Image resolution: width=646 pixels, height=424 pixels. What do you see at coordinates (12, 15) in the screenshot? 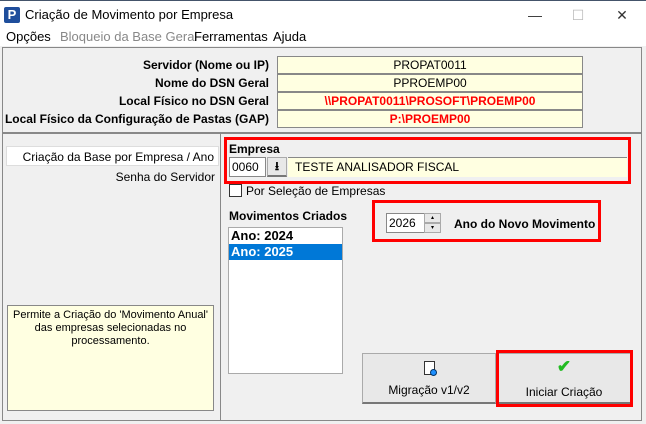
I see `app-icon: P` at bounding box center [12, 15].